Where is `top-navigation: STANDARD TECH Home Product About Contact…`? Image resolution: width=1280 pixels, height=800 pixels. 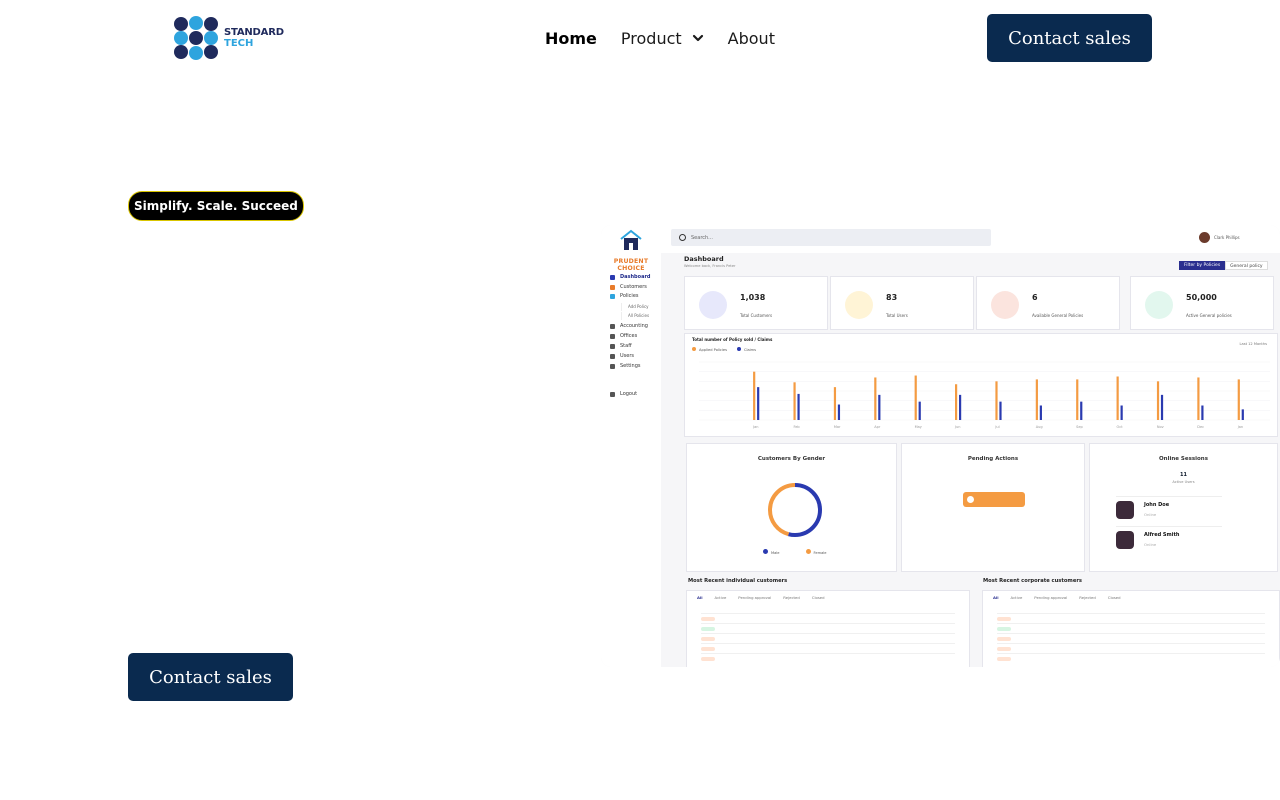 top-navigation: STANDARD TECH Home Product About Contact… is located at coordinates (640, 38).